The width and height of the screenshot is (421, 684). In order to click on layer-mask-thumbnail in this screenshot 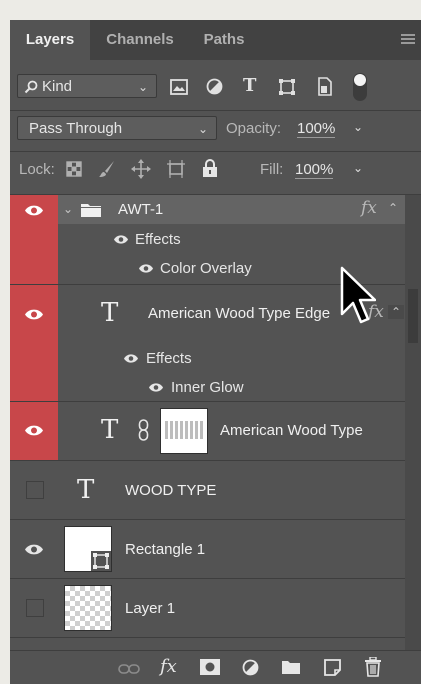, I will do `click(184, 431)`.